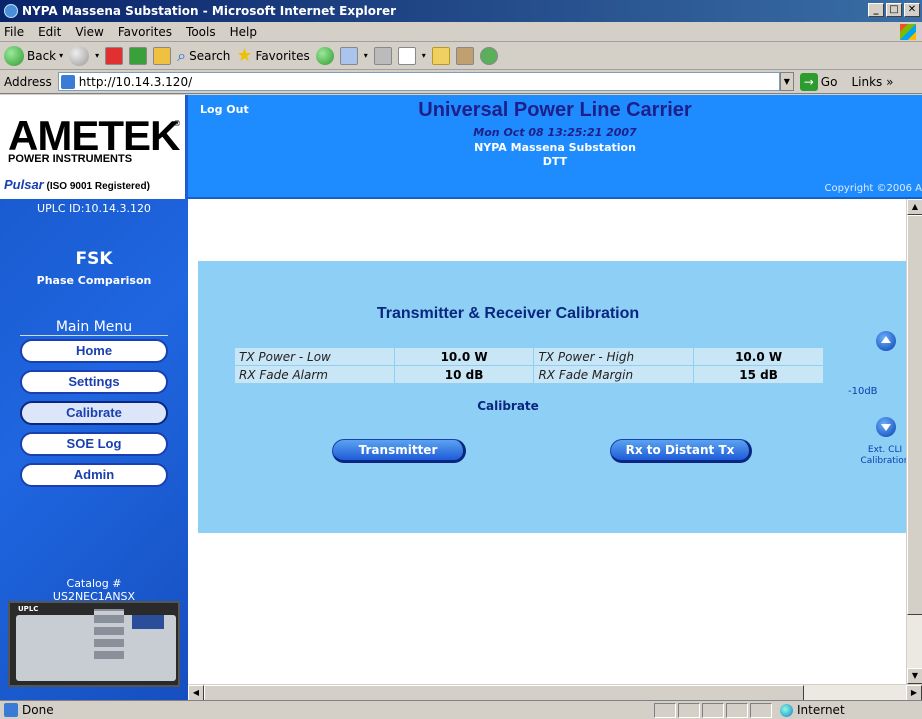 This screenshot has width=922, height=719. What do you see at coordinates (758, 374) in the screenshot?
I see `rx-fade-margin-value: 15 dB` at bounding box center [758, 374].